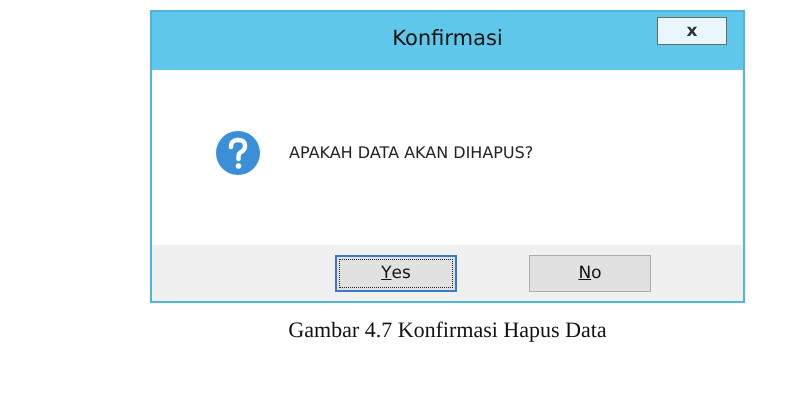 The width and height of the screenshot is (795, 419). I want to click on question-icon, so click(238, 153).